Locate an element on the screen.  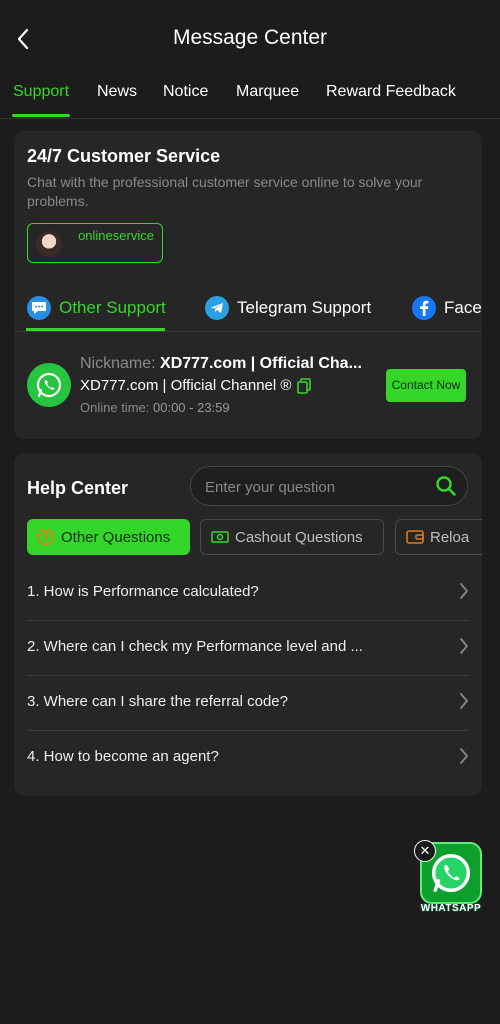
close-icon: ✕ is located at coordinates (425, 851).